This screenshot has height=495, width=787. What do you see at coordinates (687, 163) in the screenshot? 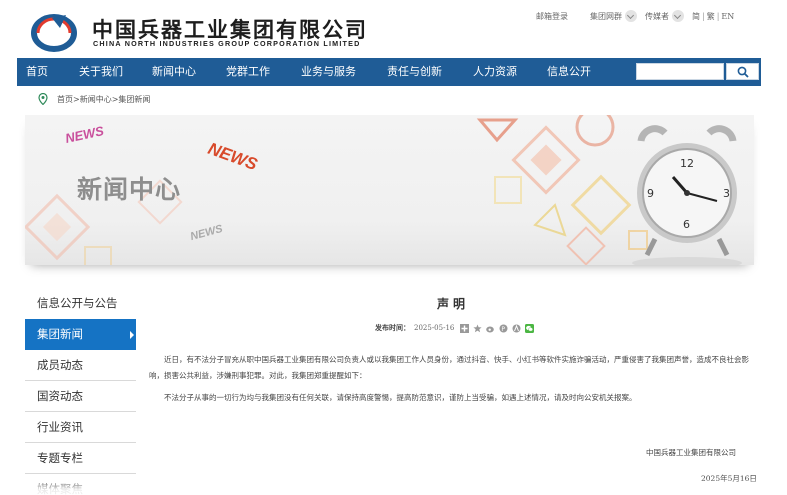
I see `svg-text: 12` at bounding box center [687, 163].